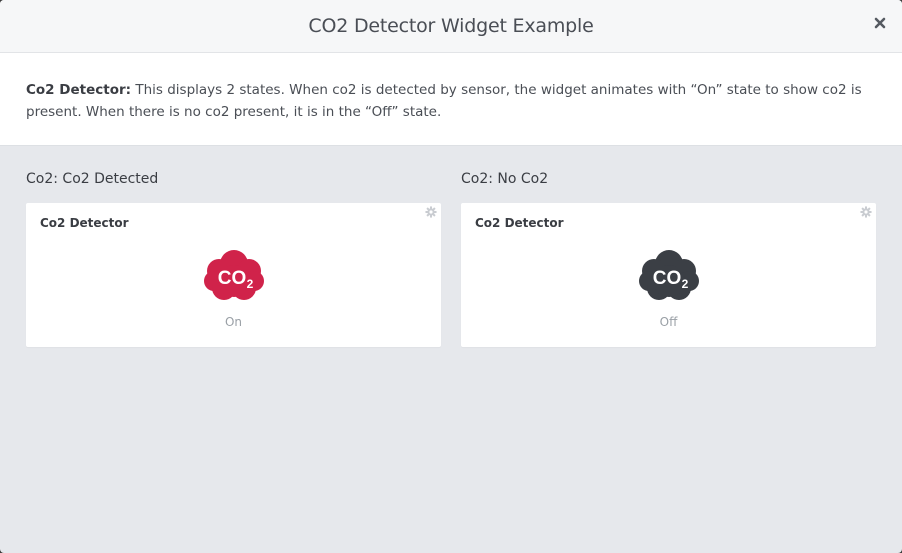 The width and height of the screenshot is (902, 553). What do you see at coordinates (233, 322) in the screenshot?
I see `state-label: On` at bounding box center [233, 322].